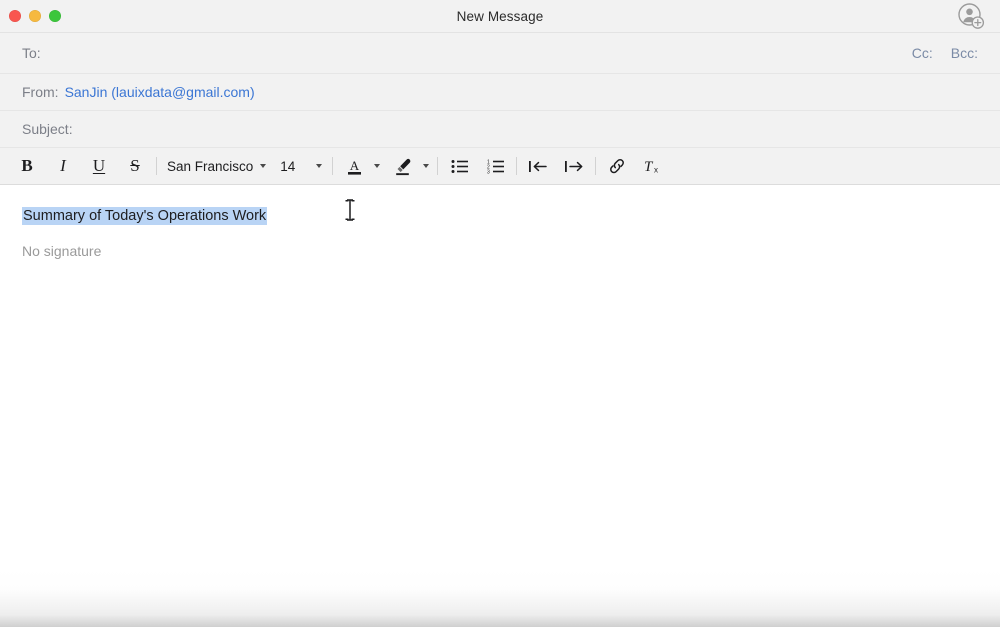  What do you see at coordinates (40, 92) in the screenshot?
I see `from-label: From:` at bounding box center [40, 92].